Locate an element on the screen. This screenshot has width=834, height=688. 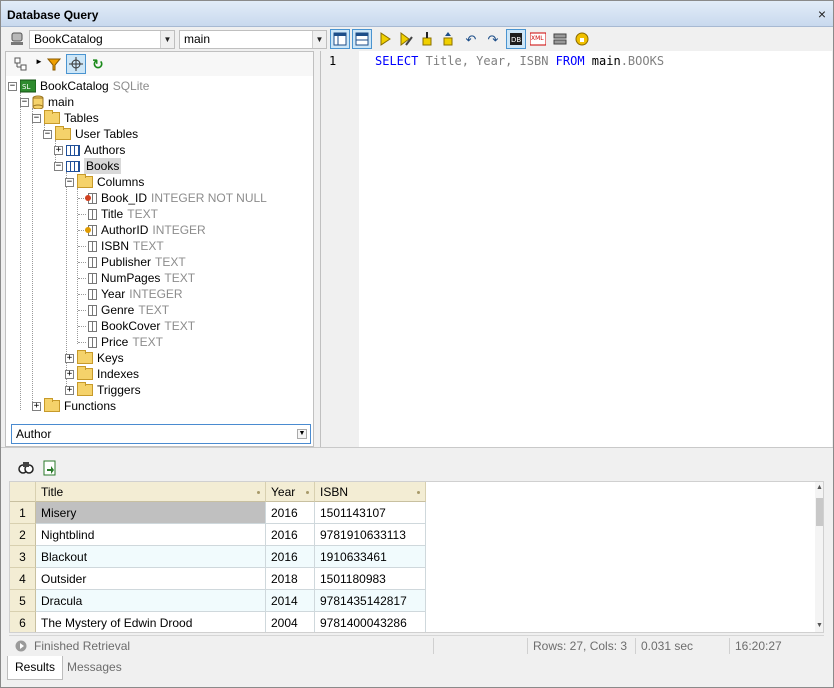
row-number: 2 is located at coordinates (23, 535).